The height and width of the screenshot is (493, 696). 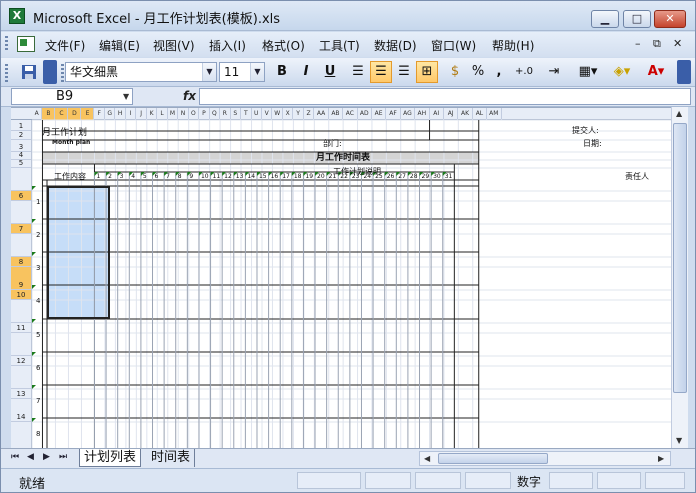 I want to click on day-5: 5, so click(x=145, y=176).